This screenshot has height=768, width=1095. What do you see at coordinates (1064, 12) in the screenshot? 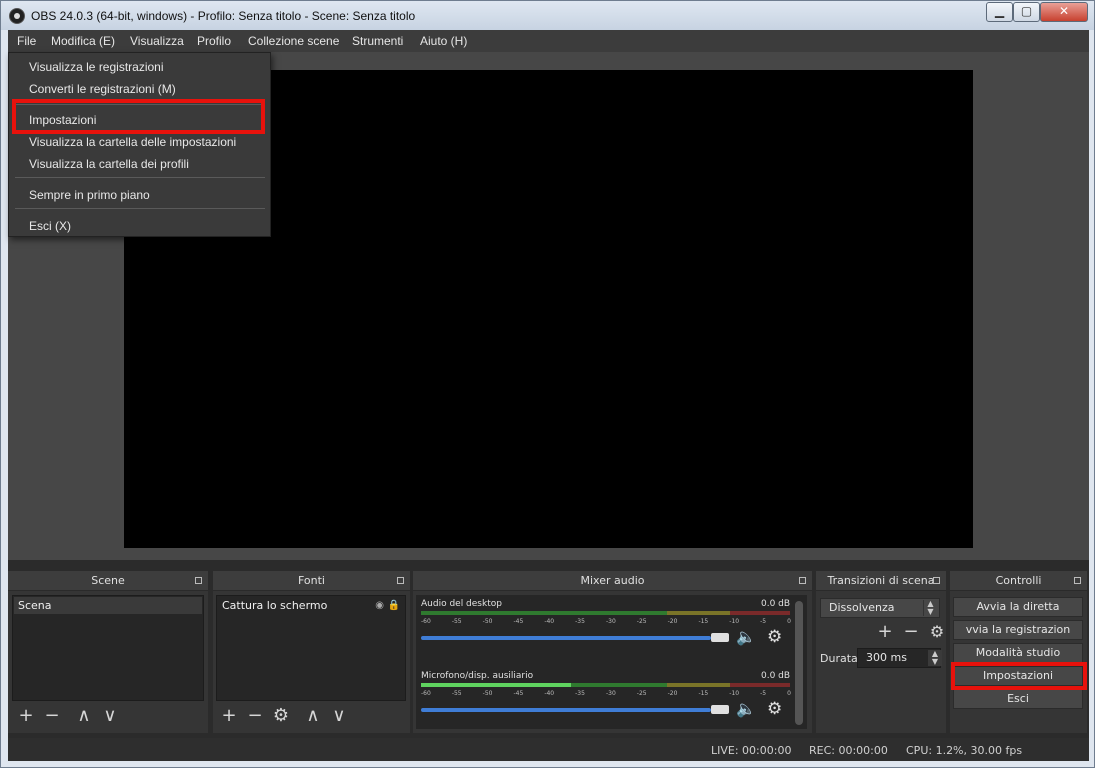
I see `close-button: ✕` at bounding box center [1064, 12].